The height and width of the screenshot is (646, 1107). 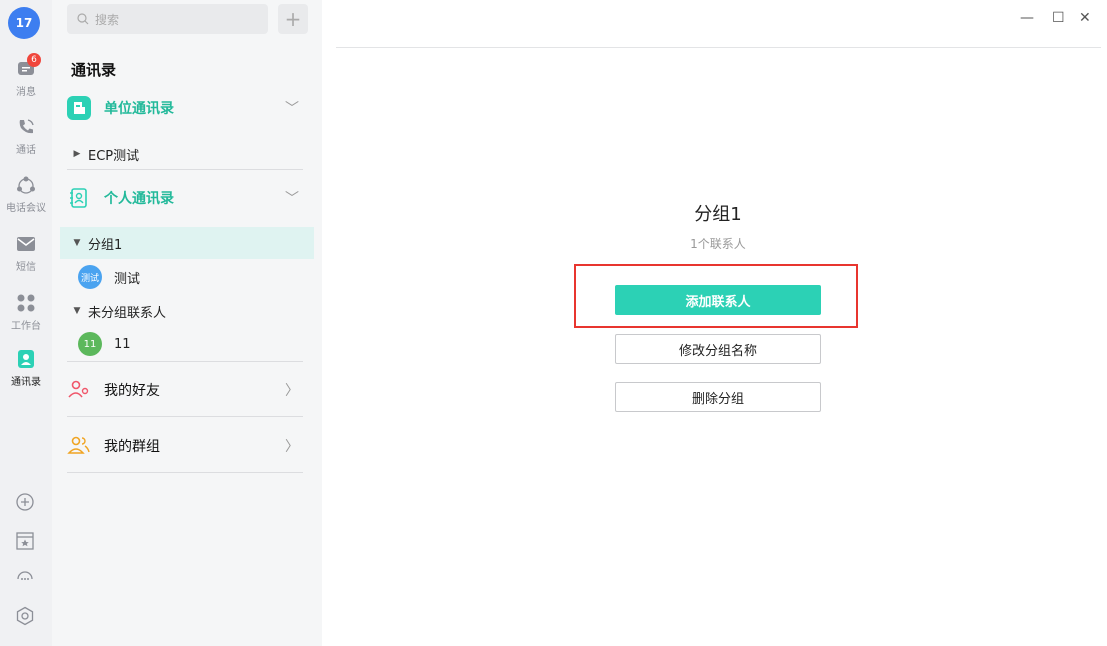 What do you see at coordinates (132, 447) in the screenshot?
I see `my-groups-label: 我的群组` at bounding box center [132, 447].